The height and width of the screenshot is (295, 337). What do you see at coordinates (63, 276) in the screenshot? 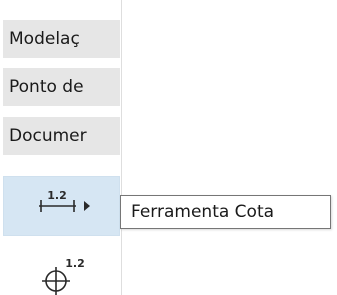
I see `center-mark-dimension-icon: 1.2` at bounding box center [63, 276].